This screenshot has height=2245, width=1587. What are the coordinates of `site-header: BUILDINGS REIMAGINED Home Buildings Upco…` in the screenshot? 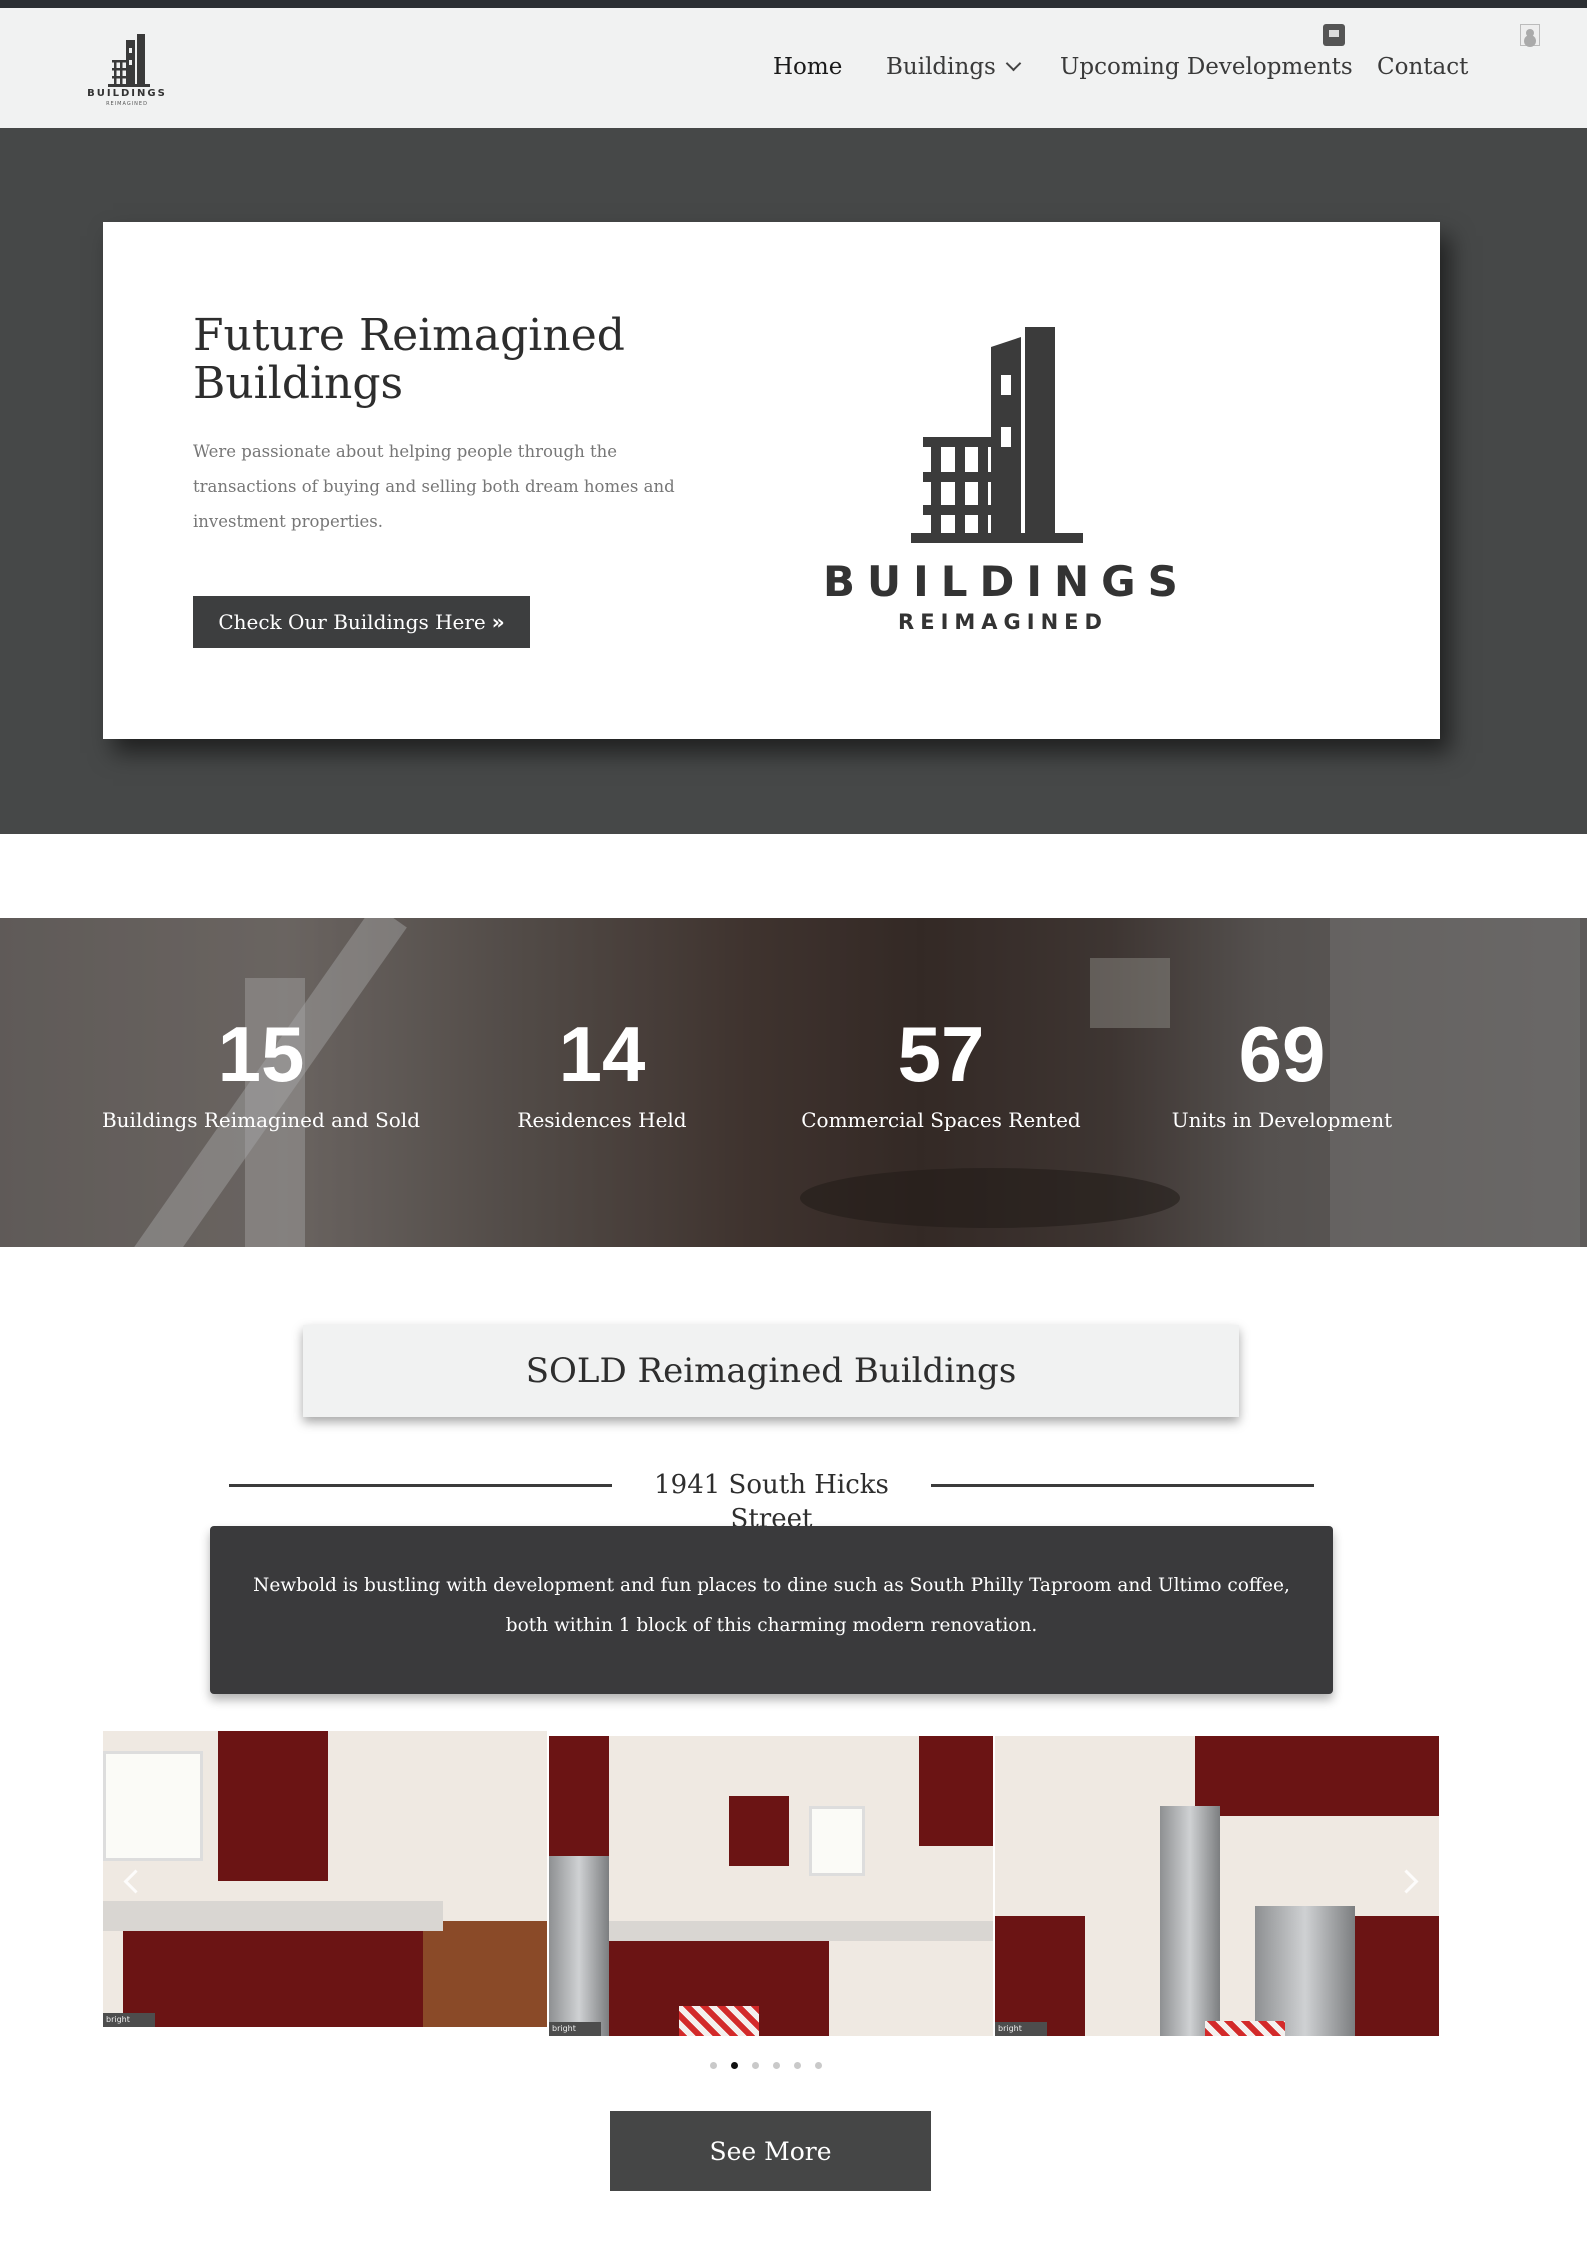 It's located at (793, 68).